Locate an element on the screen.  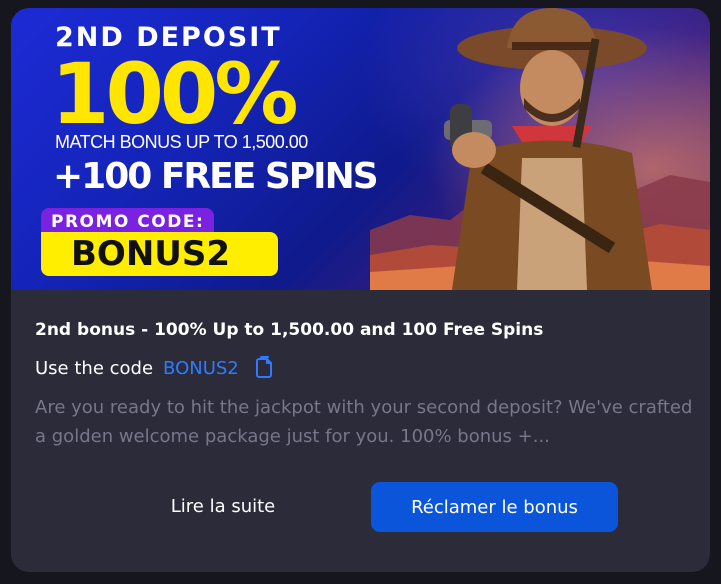
banner-promo-code: BONUS2 is located at coordinates (159, 254).